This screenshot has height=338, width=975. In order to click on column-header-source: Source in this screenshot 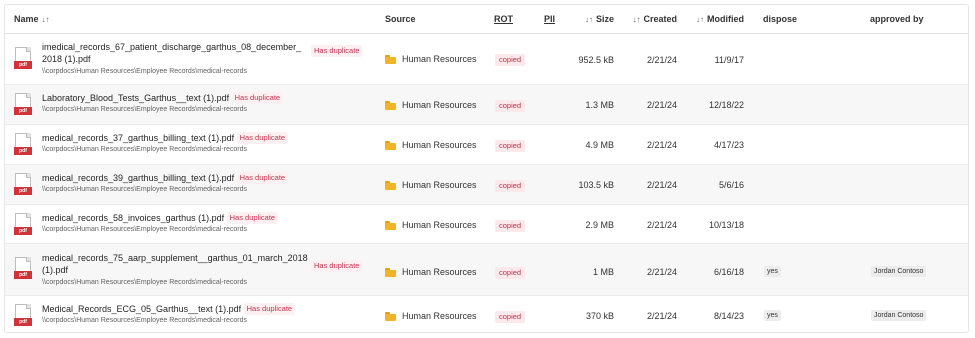, I will do `click(400, 19)`.